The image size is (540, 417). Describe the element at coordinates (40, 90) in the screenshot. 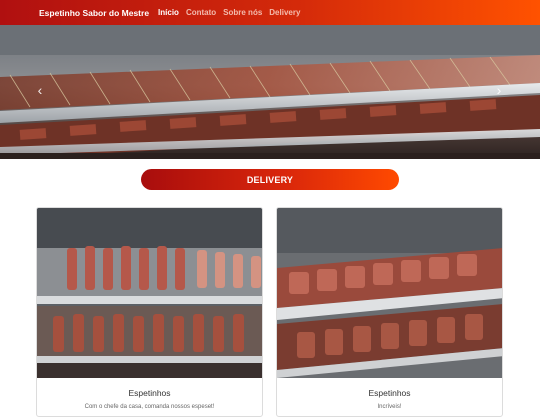

I see `chevron-left-icon: ‹` at that location.